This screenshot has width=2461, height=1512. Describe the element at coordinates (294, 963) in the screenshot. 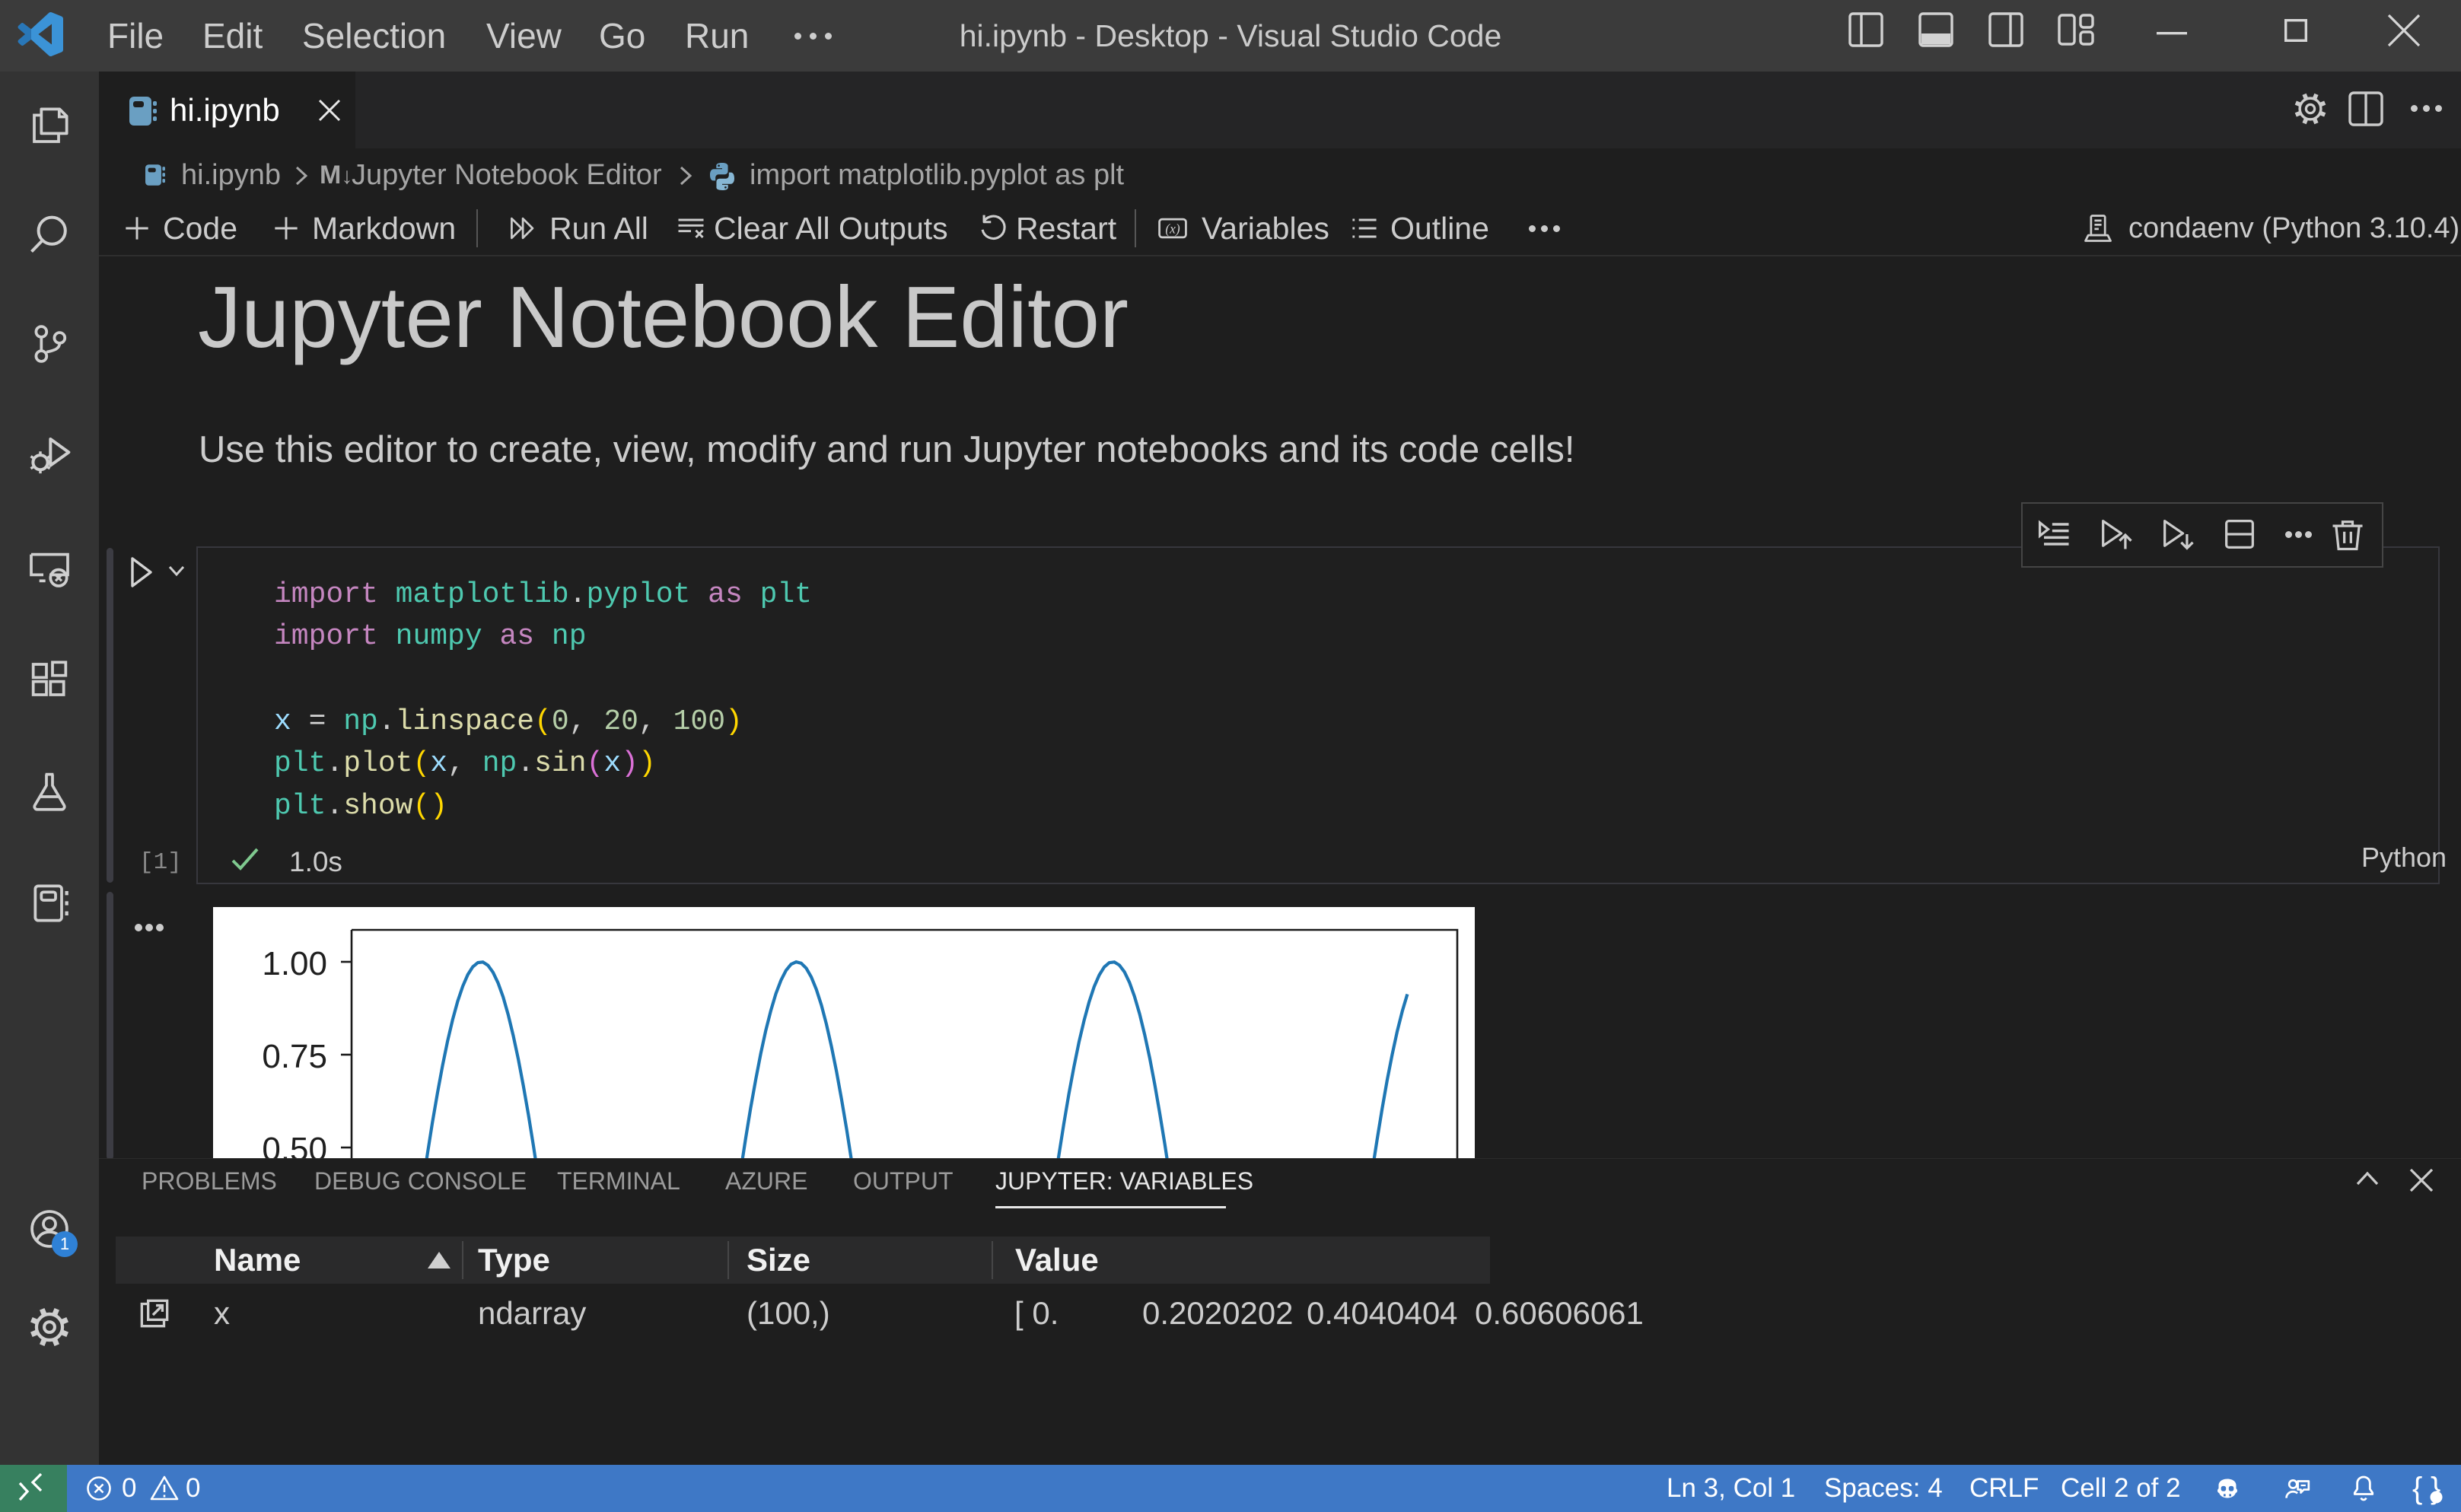

I see `svg-text: 1.00` at that location.